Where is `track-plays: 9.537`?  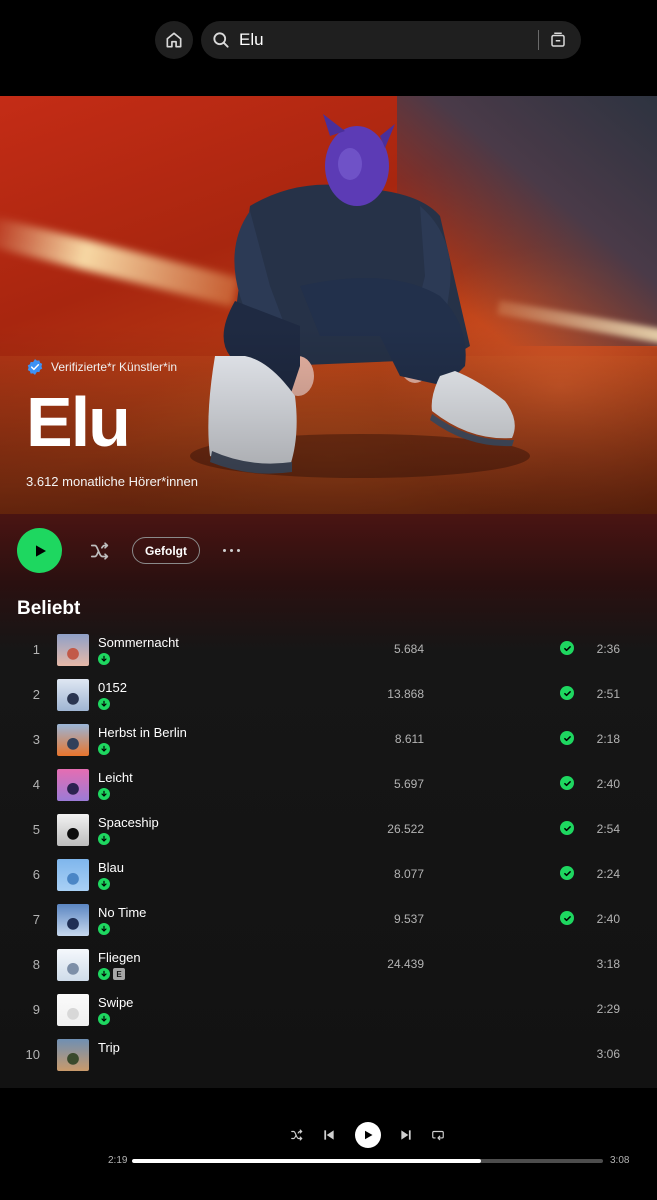 track-plays: 9.537 is located at coordinates (408, 919).